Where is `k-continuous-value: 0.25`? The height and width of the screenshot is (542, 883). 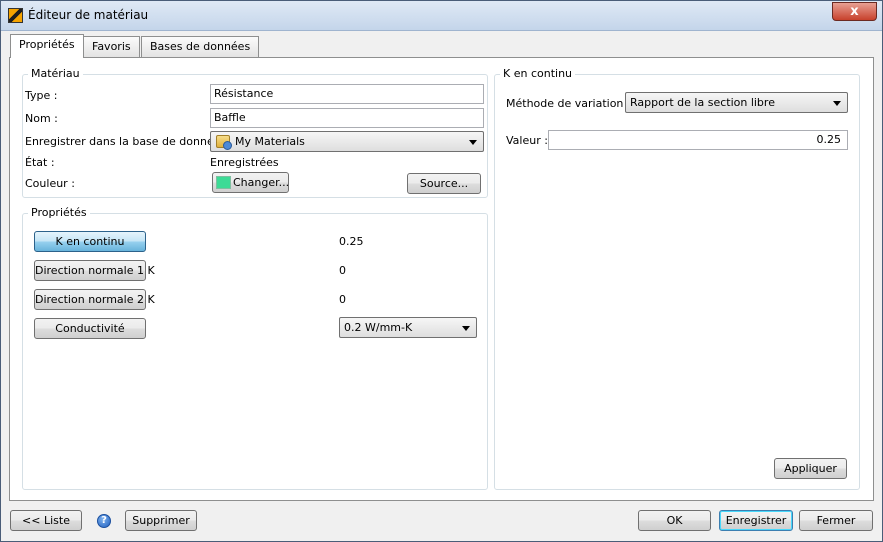 k-continuous-value: 0.25 is located at coordinates (351, 241).